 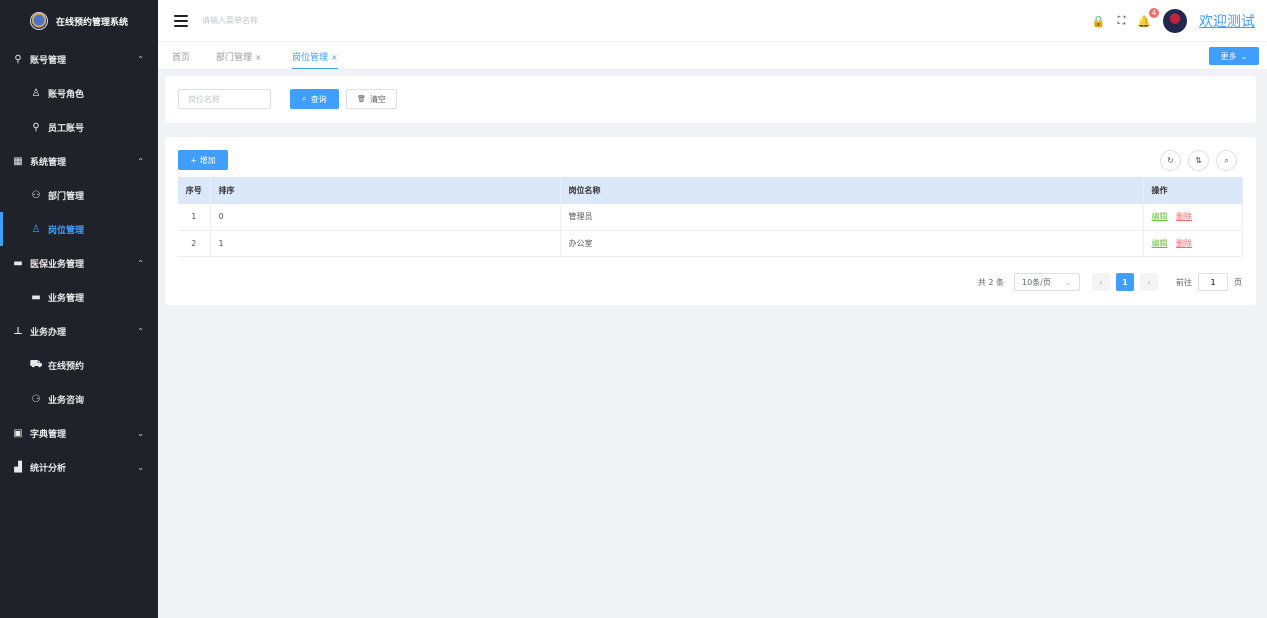 I want to click on dictionary-icon: ▣, so click(x=18, y=433).